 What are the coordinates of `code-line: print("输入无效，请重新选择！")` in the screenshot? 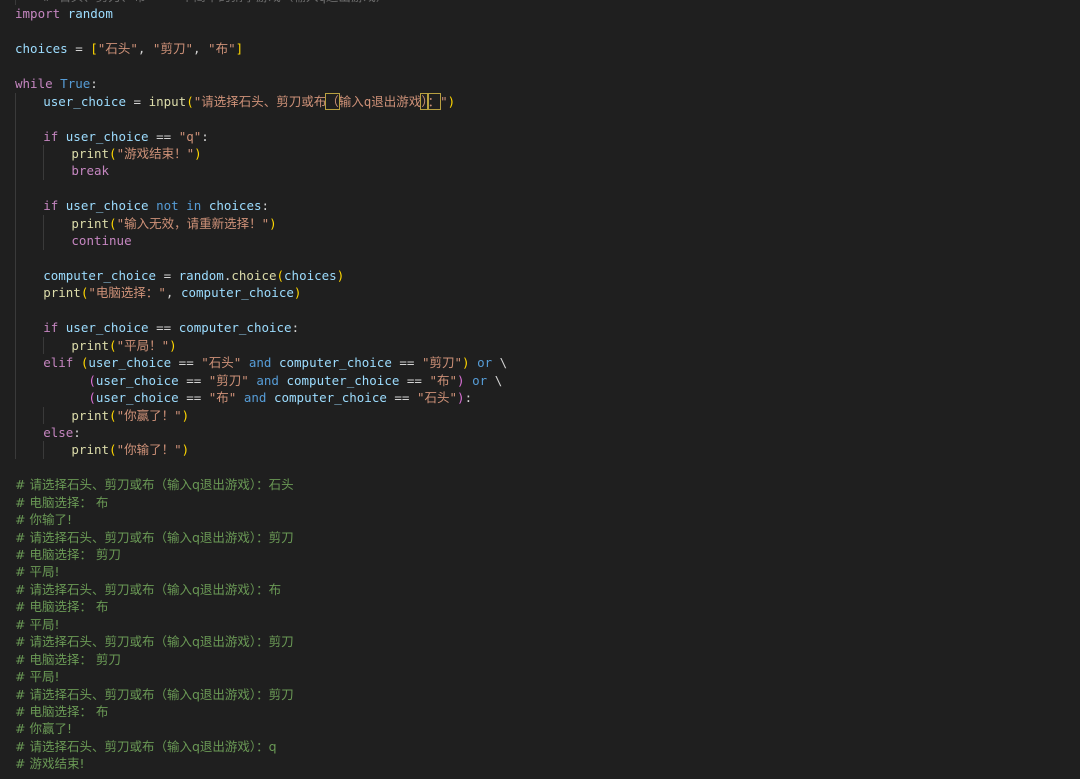 It's located at (547, 223).